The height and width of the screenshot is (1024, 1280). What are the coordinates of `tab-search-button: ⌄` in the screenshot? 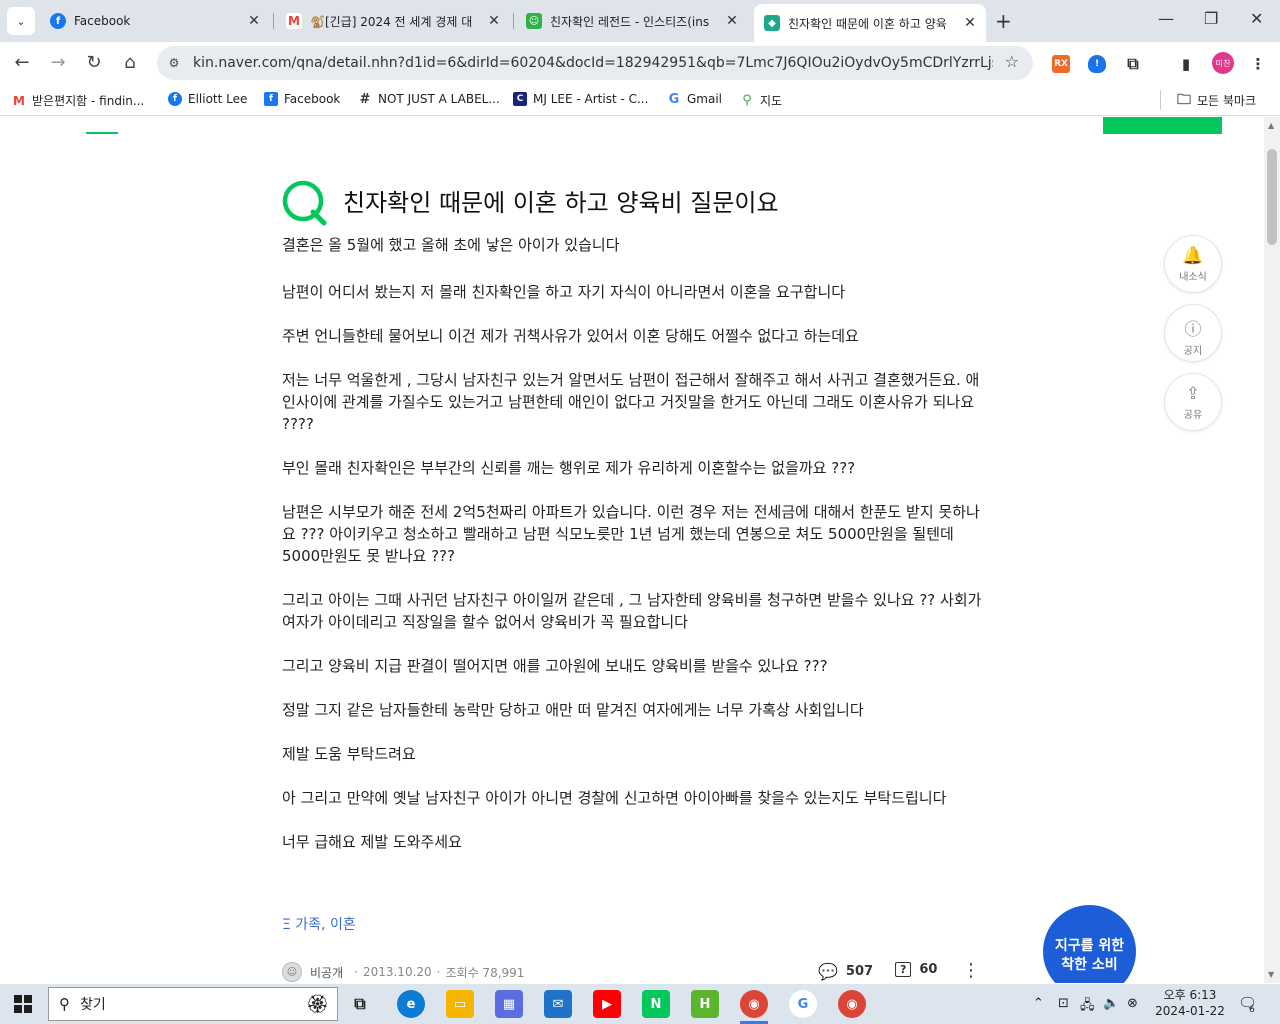 It's located at (21, 21).